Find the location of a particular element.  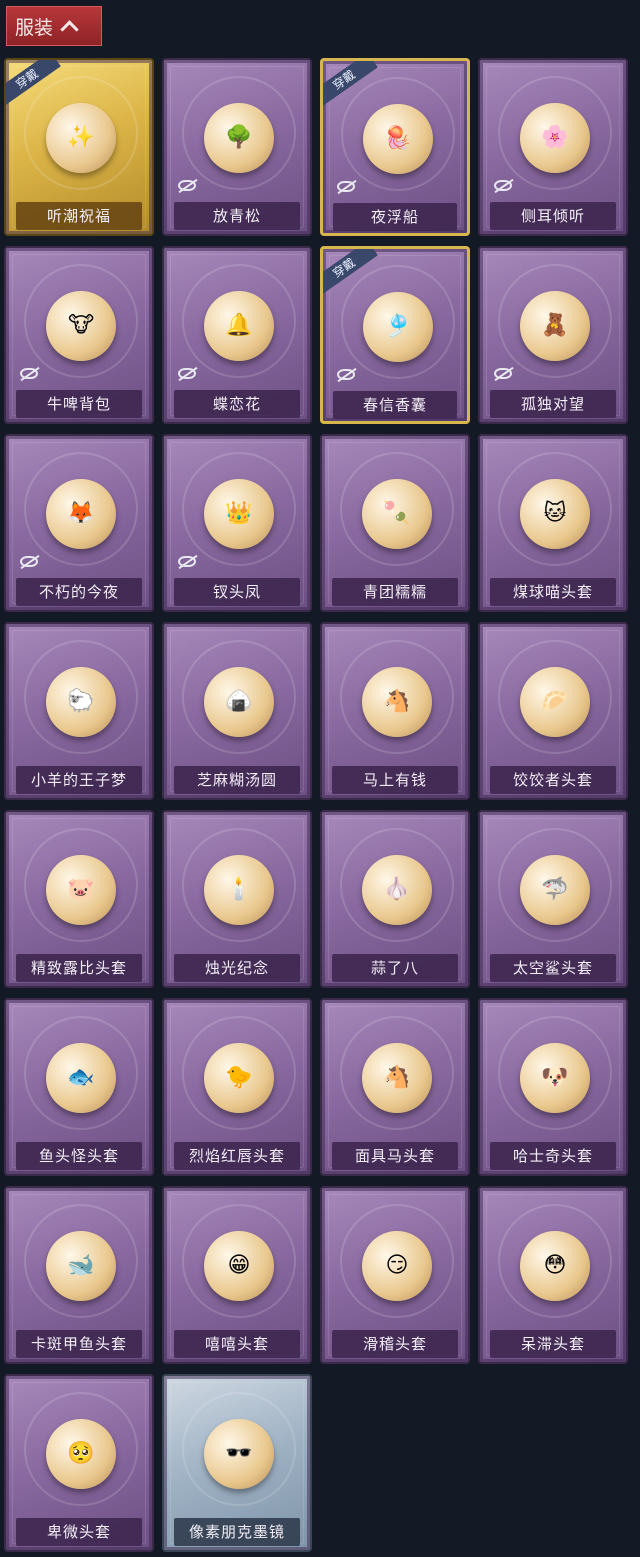

costume-preview-icon: 🪼 is located at coordinates (398, 138).